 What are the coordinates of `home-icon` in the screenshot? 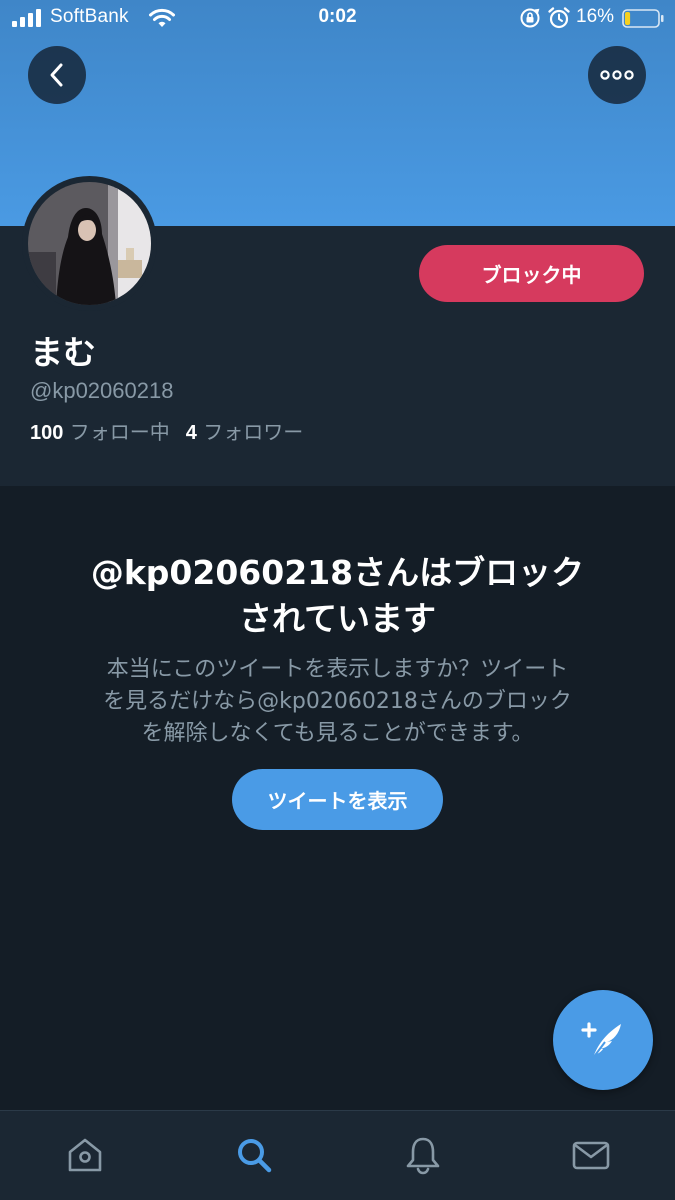 It's located at (85, 1155).